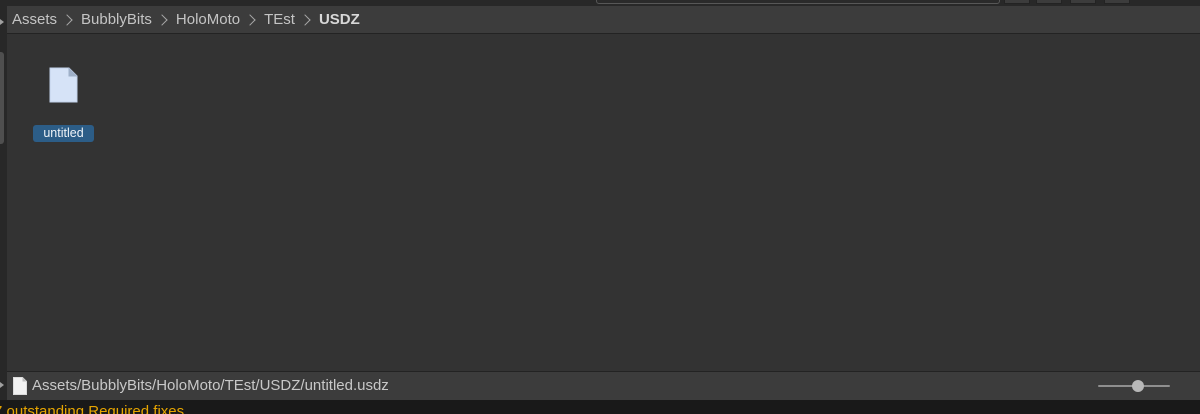  I want to click on asset-item: untitled, so click(64, 104).